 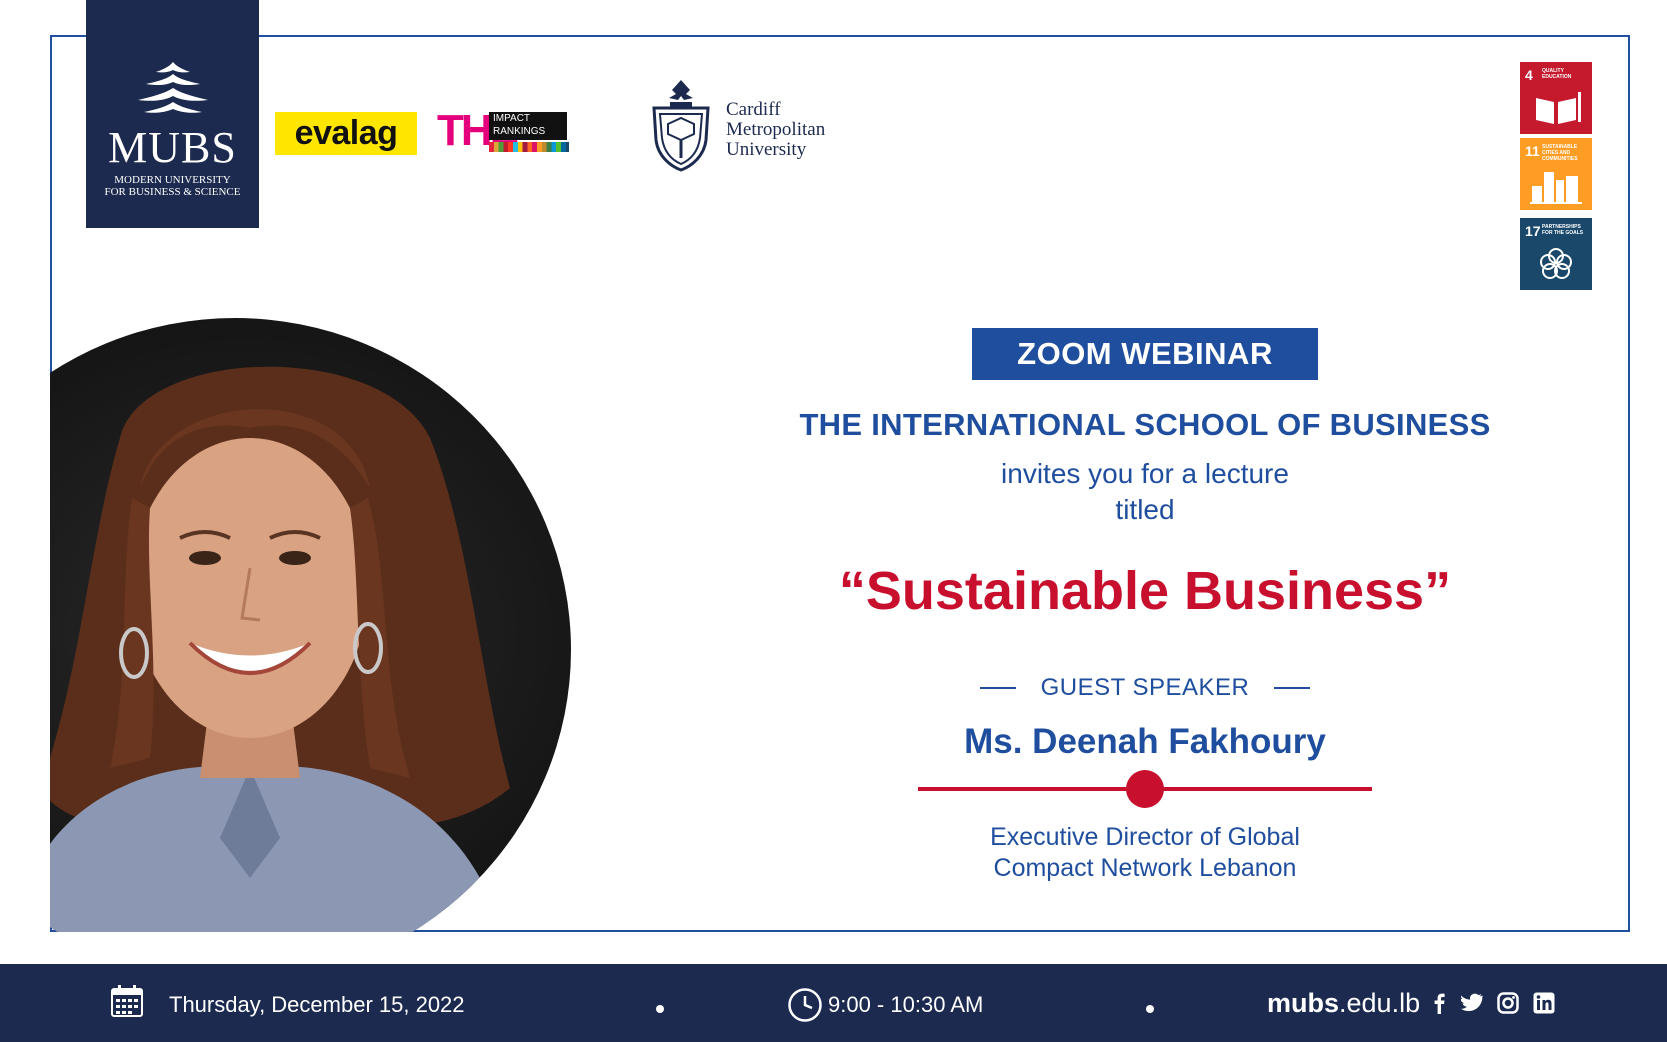 What do you see at coordinates (1380, 1003) in the screenshot?
I see `website-domain-rest: .edu.lb` at bounding box center [1380, 1003].